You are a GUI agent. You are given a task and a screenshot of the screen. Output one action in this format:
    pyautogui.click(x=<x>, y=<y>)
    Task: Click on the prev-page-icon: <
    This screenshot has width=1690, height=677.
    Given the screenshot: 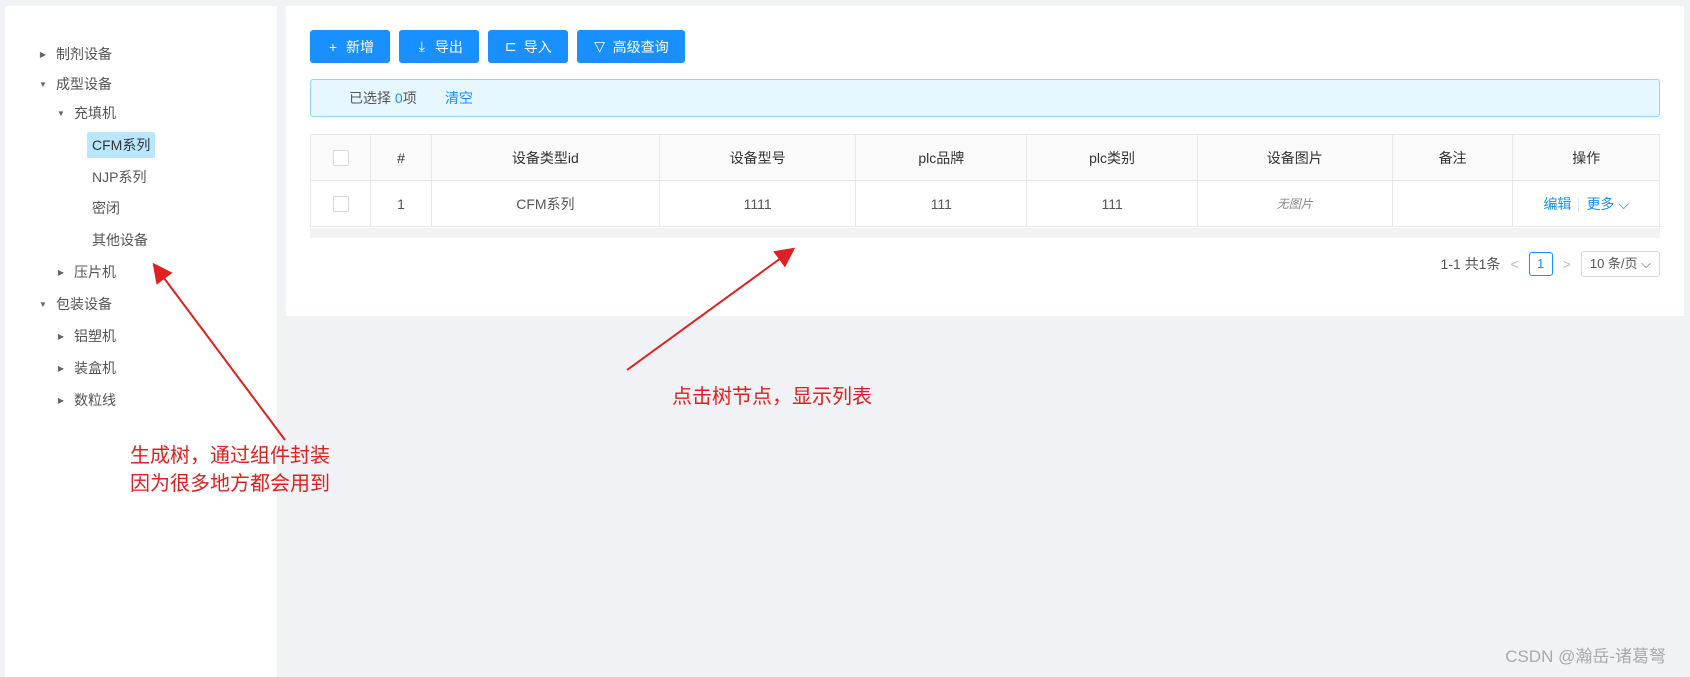 What is the action you would take?
    pyautogui.click(x=1514, y=264)
    